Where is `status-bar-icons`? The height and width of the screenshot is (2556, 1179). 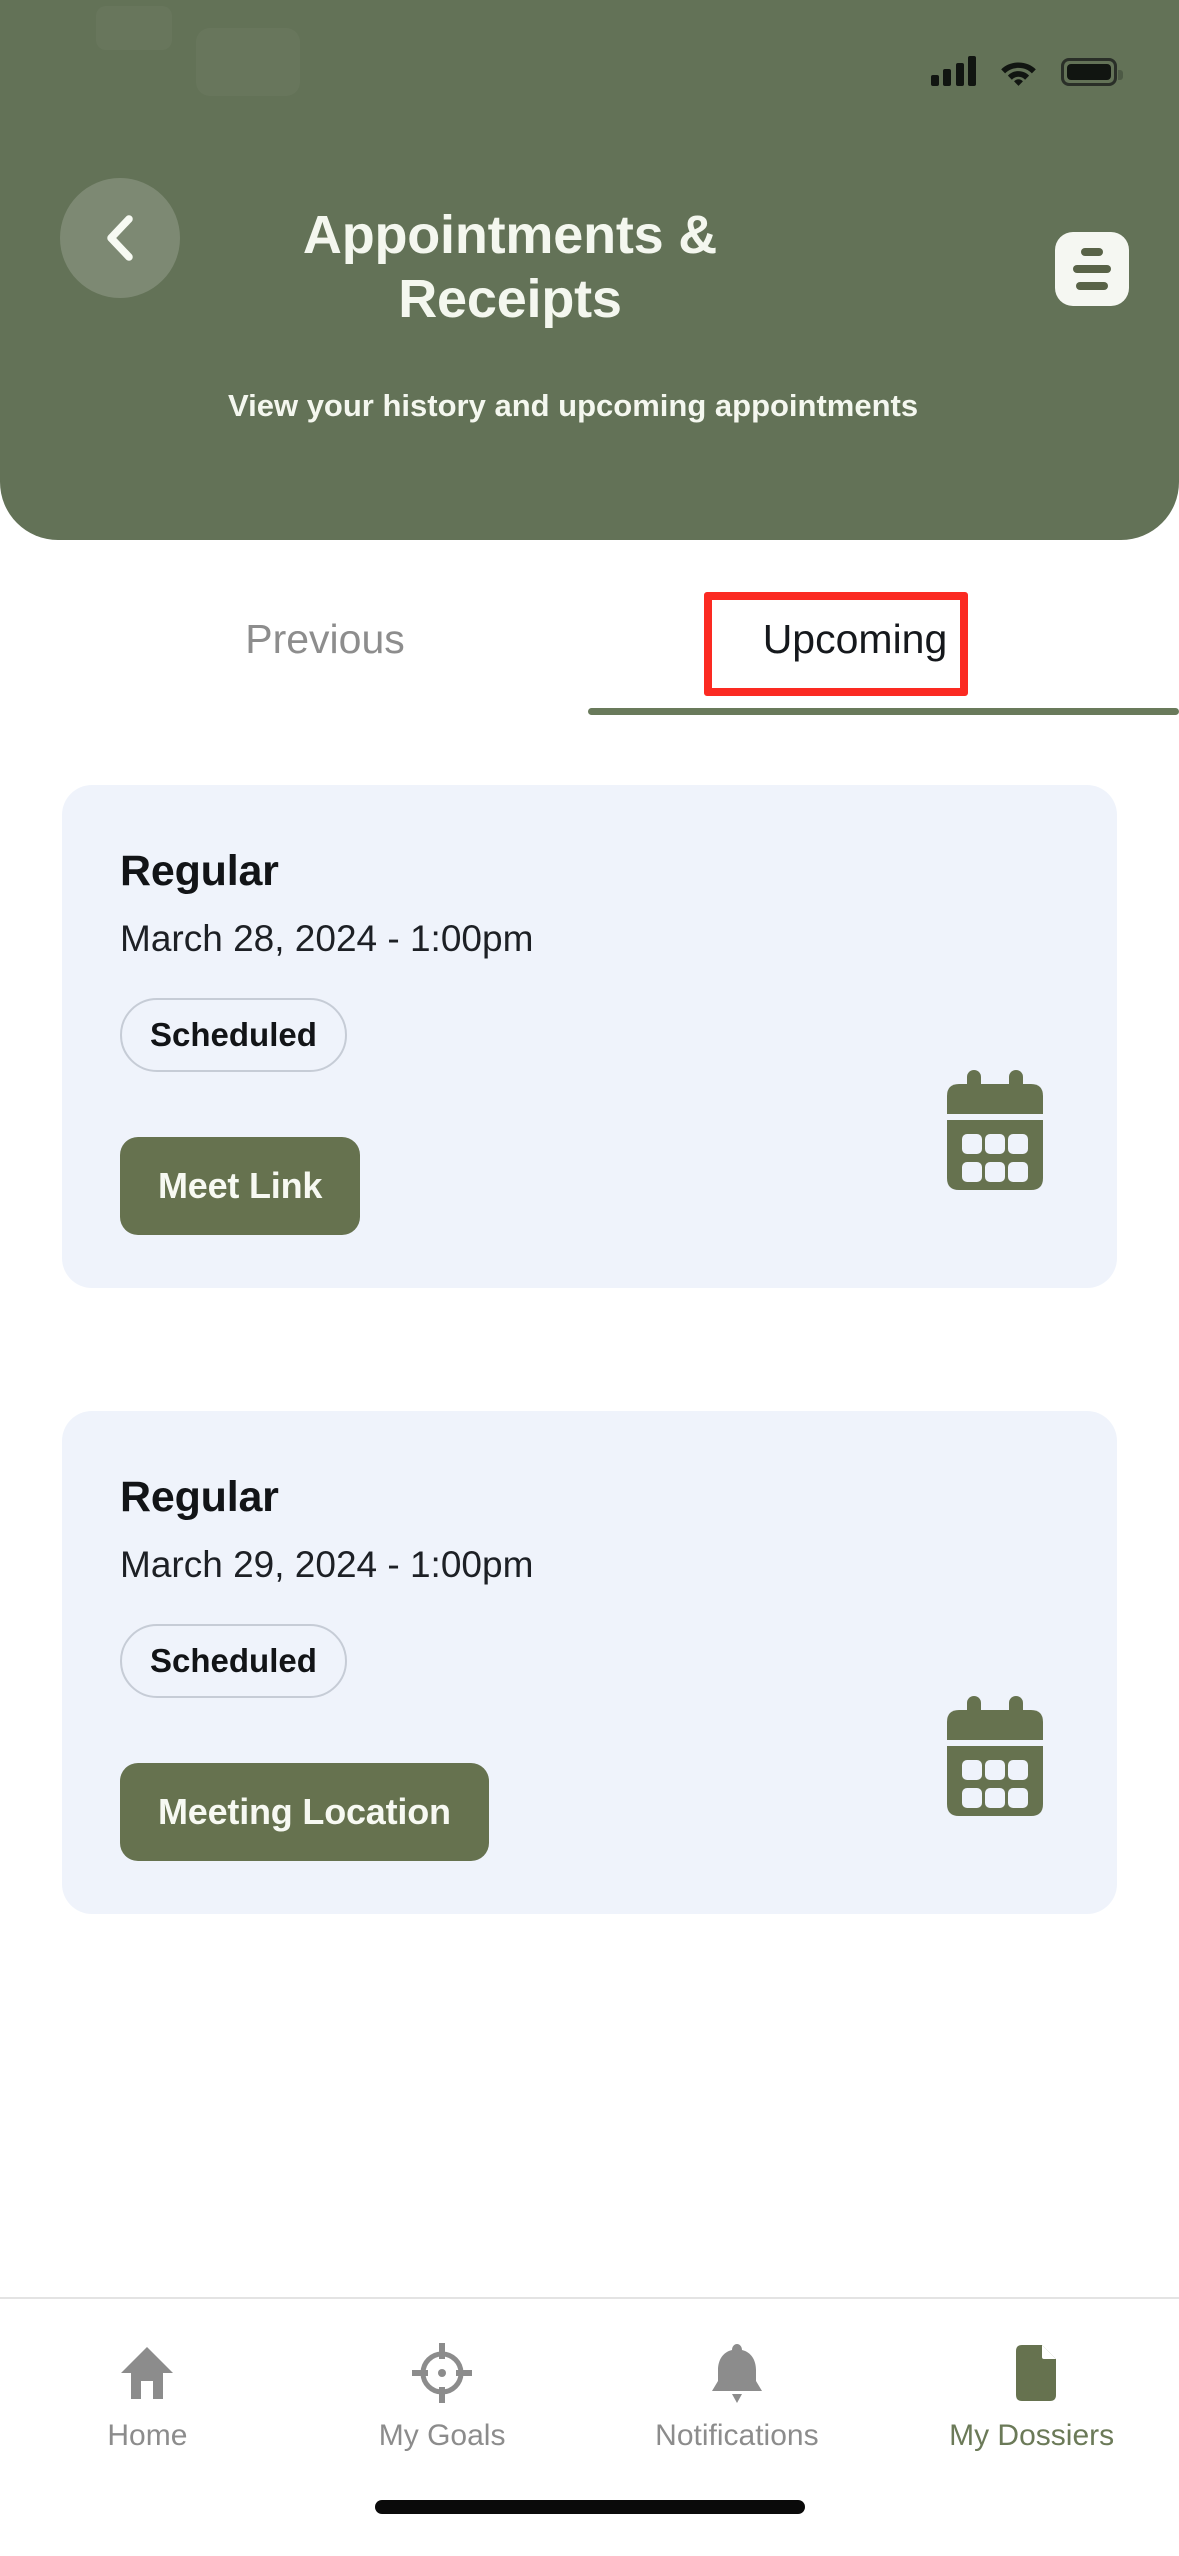 status-bar-icons is located at coordinates (1026, 71).